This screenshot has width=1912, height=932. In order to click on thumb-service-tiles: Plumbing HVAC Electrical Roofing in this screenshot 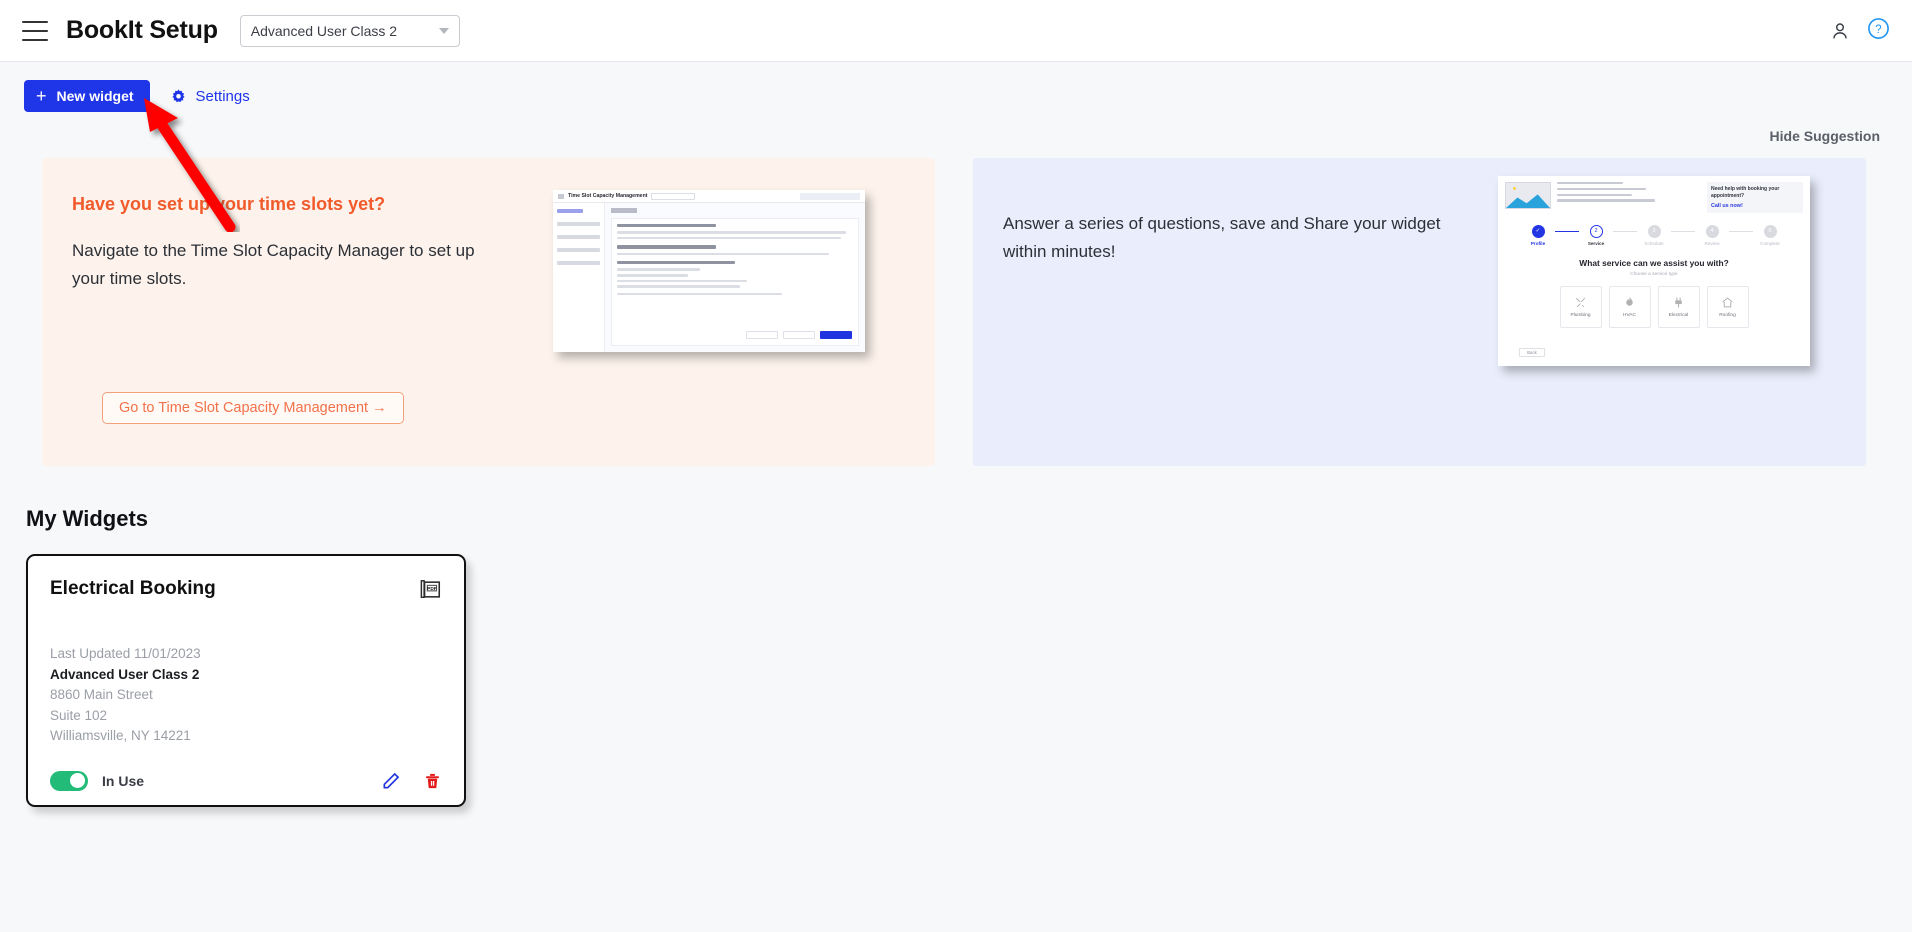, I will do `click(1654, 306)`.